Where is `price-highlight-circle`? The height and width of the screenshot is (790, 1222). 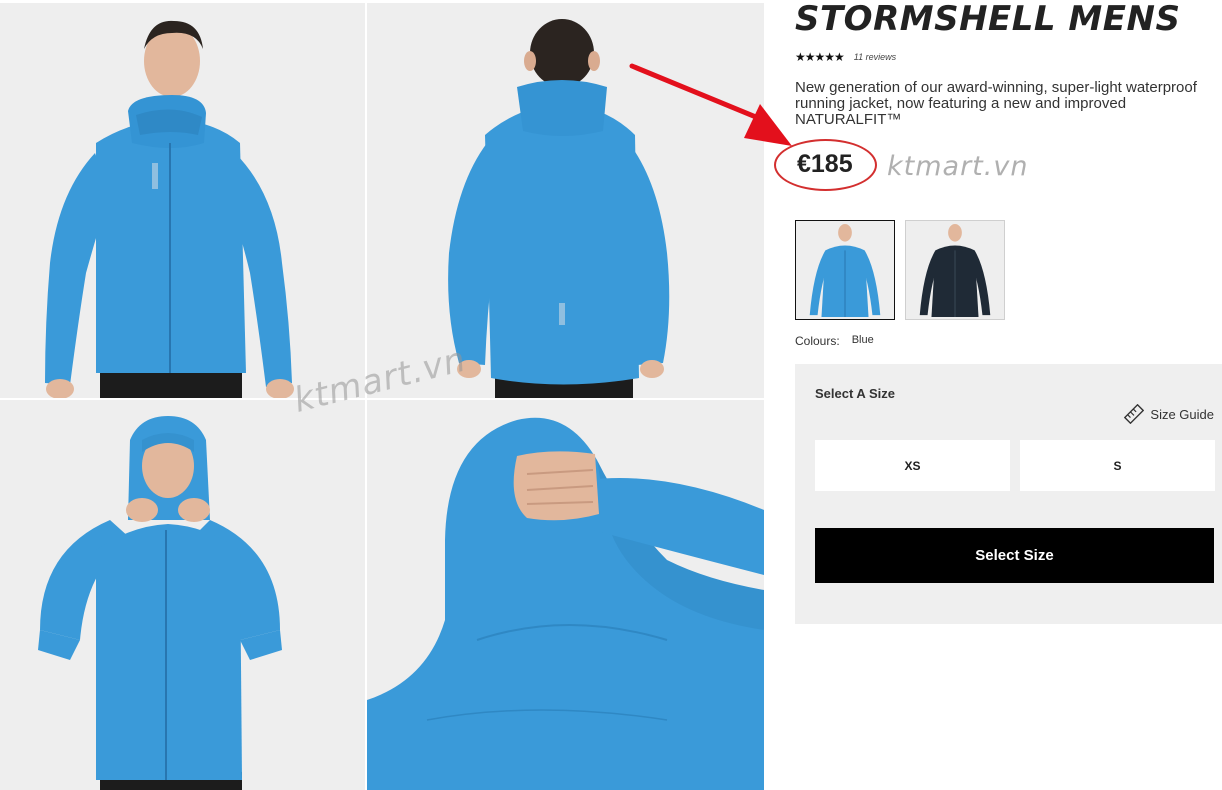
price-highlight-circle is located at coordinates (825, 165).